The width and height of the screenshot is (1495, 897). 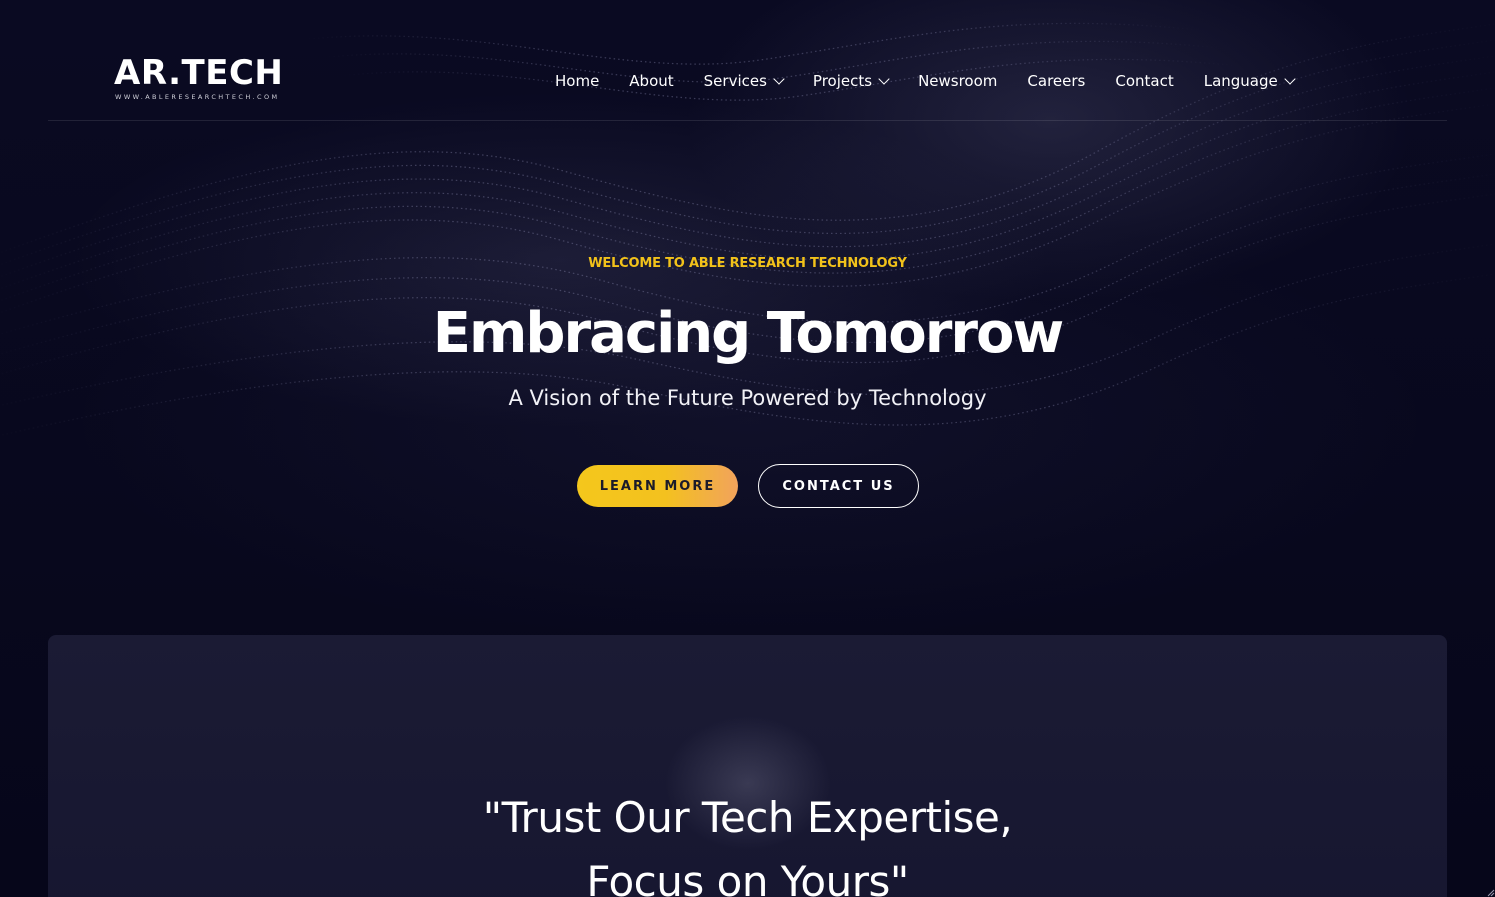 What do you see at coordinates (747, 877) in the screenshot?
I see `quote-line-2: Focus on Yours"` at bounding box center [747, 877].